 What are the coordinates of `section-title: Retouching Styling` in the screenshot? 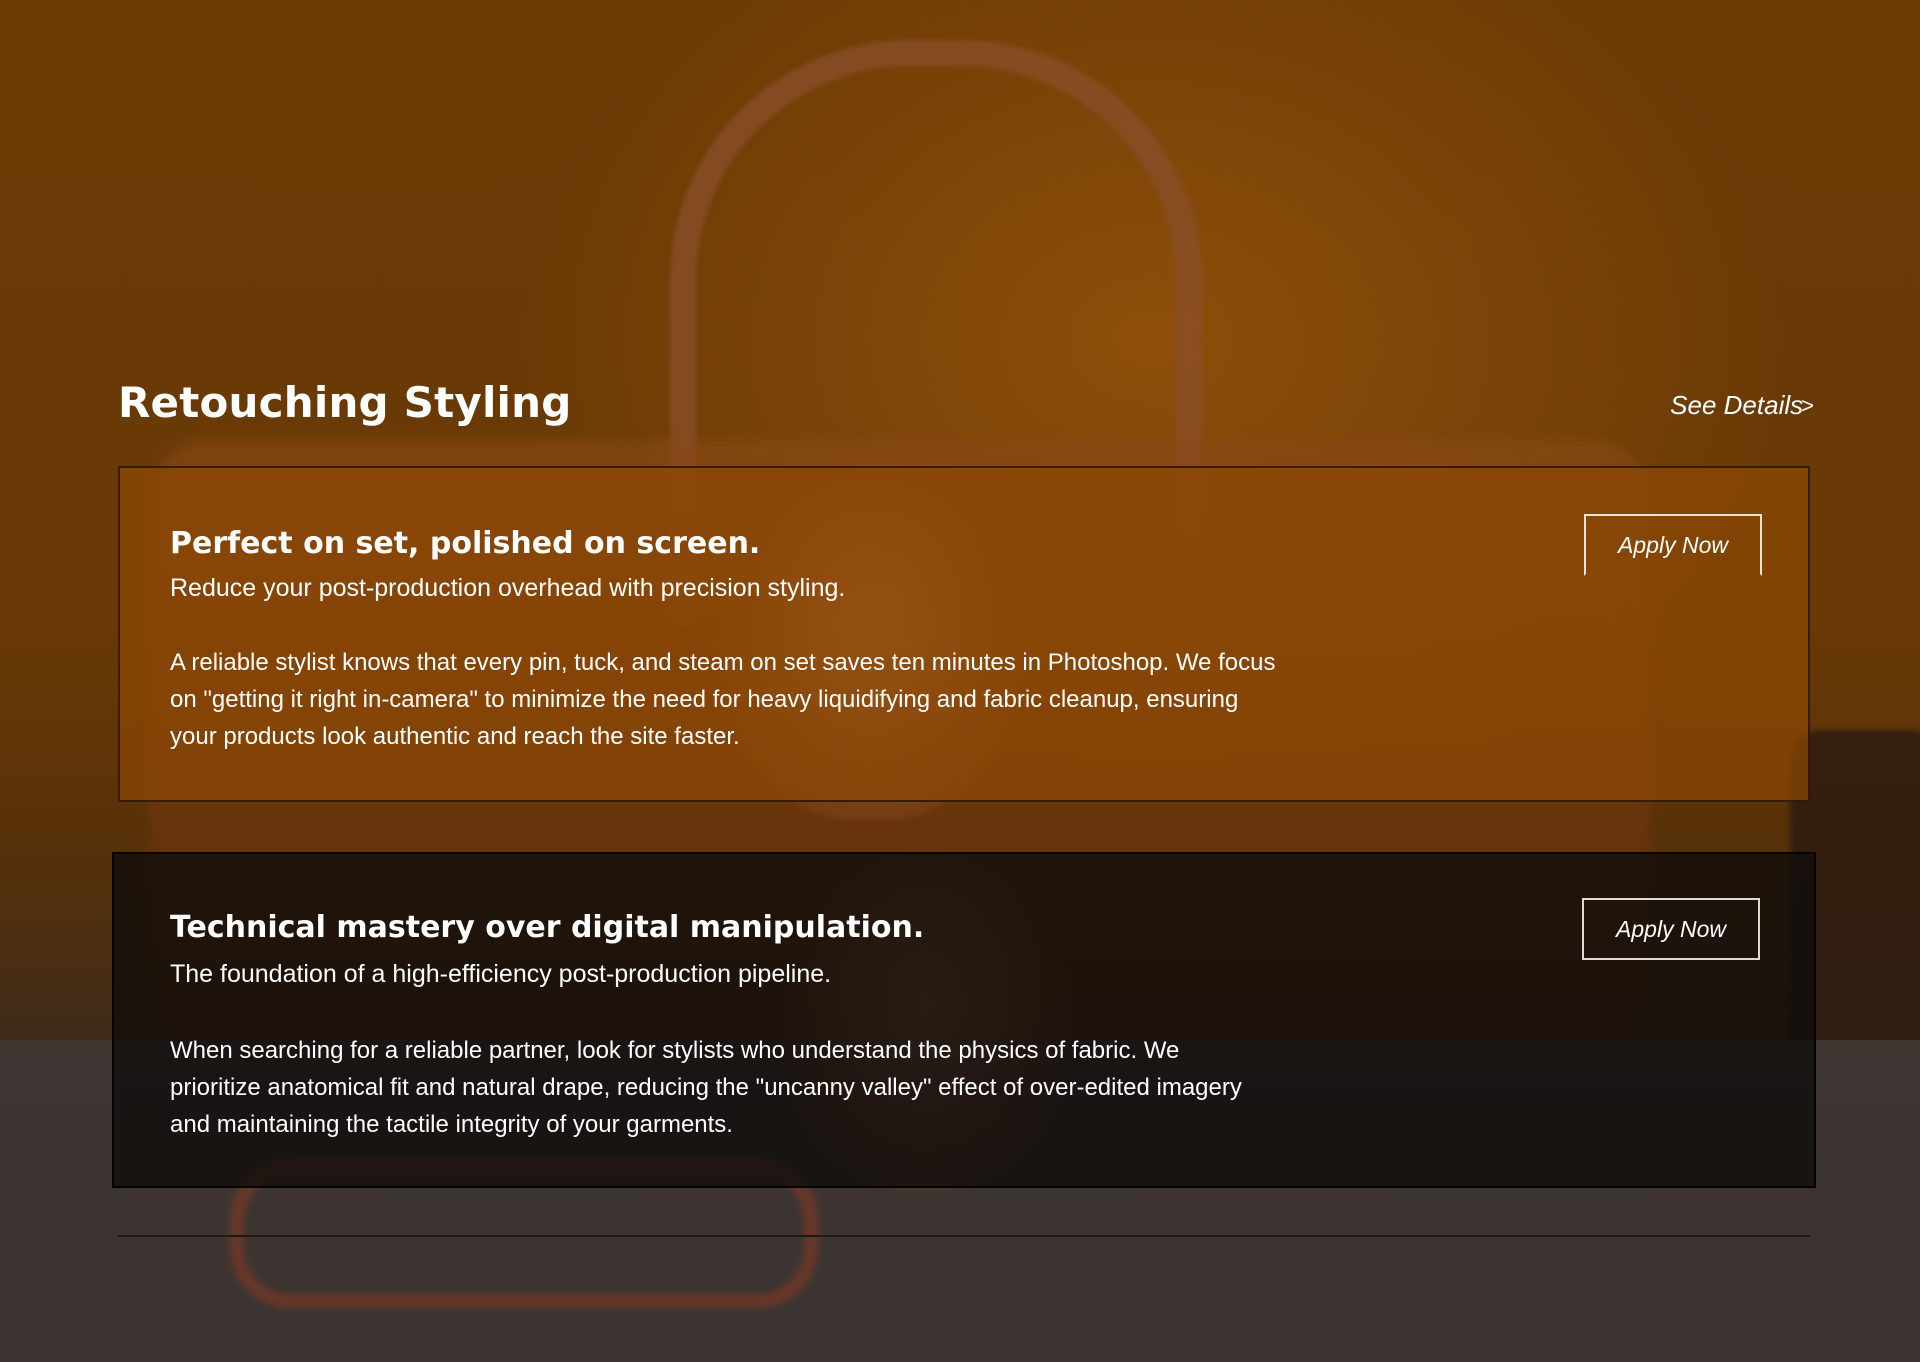 It's located at (345, 402).